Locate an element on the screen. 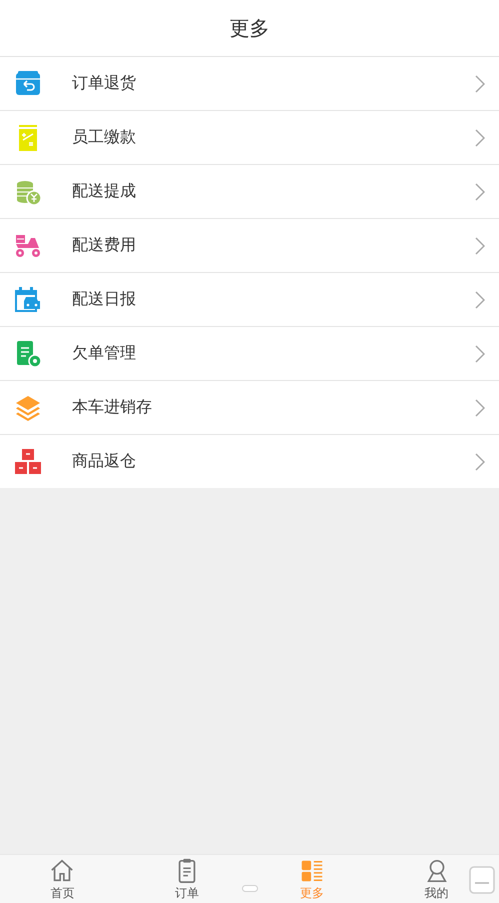  menu-item: 配送费用 is located at coordinates (249, 246).